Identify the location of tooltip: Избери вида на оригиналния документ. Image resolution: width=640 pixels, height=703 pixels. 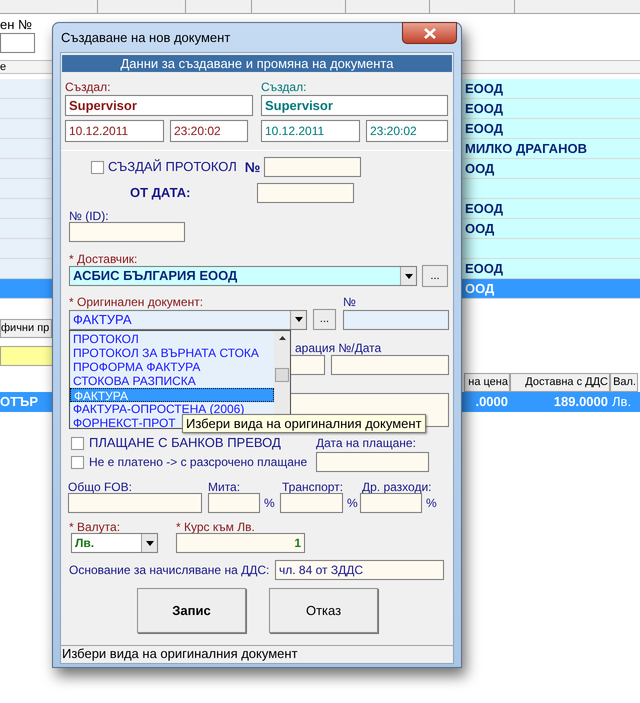
(304, 423).